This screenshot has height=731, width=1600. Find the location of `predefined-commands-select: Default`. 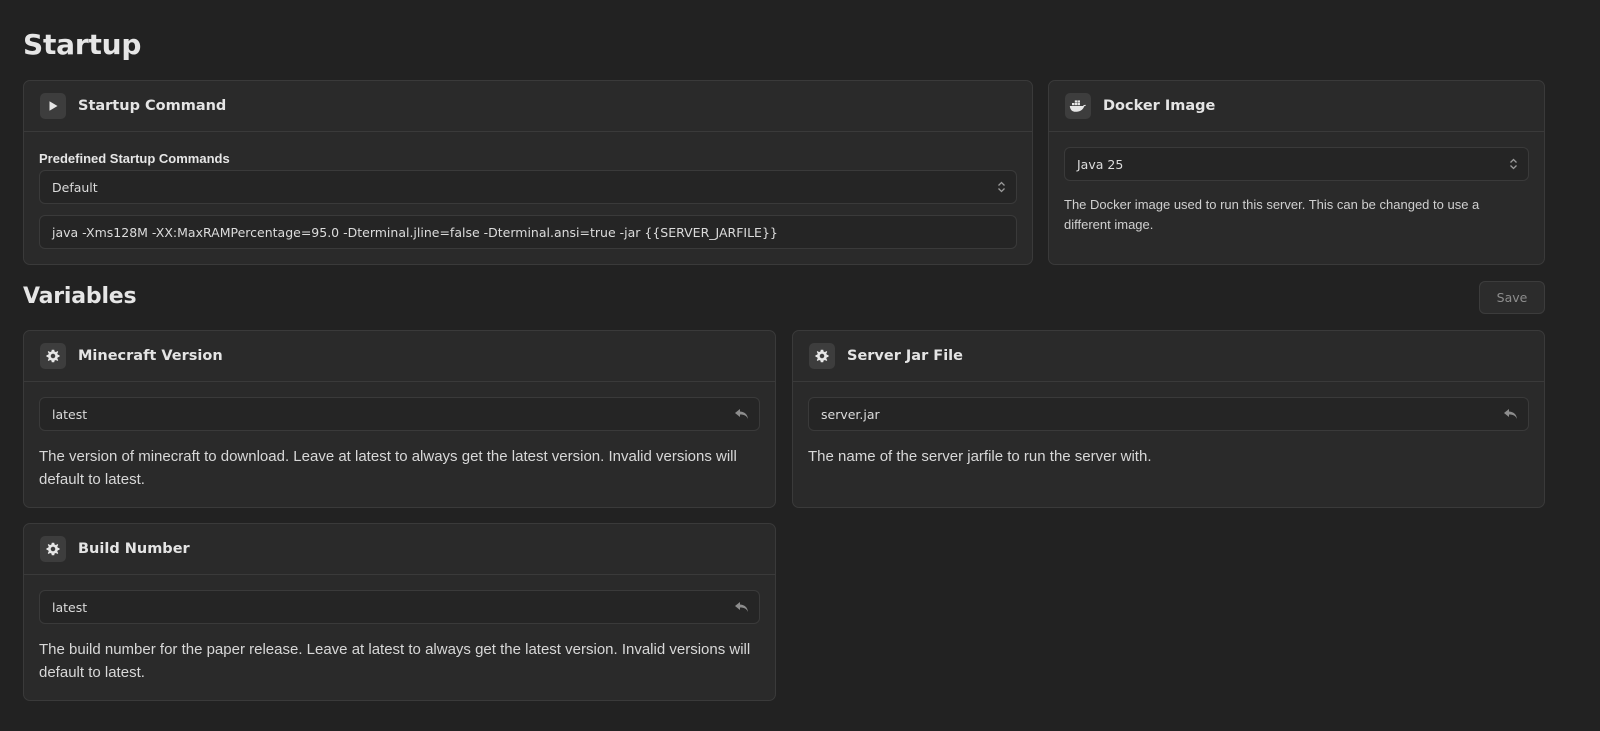

predefined-commands-select: Default is located at coordinates (528, 187).